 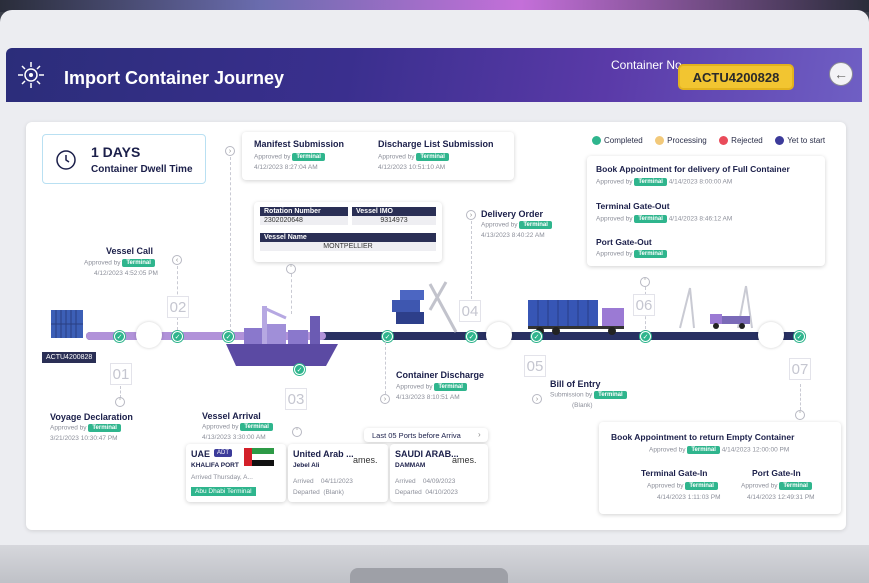 I want to click on container-discharge-title: Container Discharge, so click(x=440, y=375).